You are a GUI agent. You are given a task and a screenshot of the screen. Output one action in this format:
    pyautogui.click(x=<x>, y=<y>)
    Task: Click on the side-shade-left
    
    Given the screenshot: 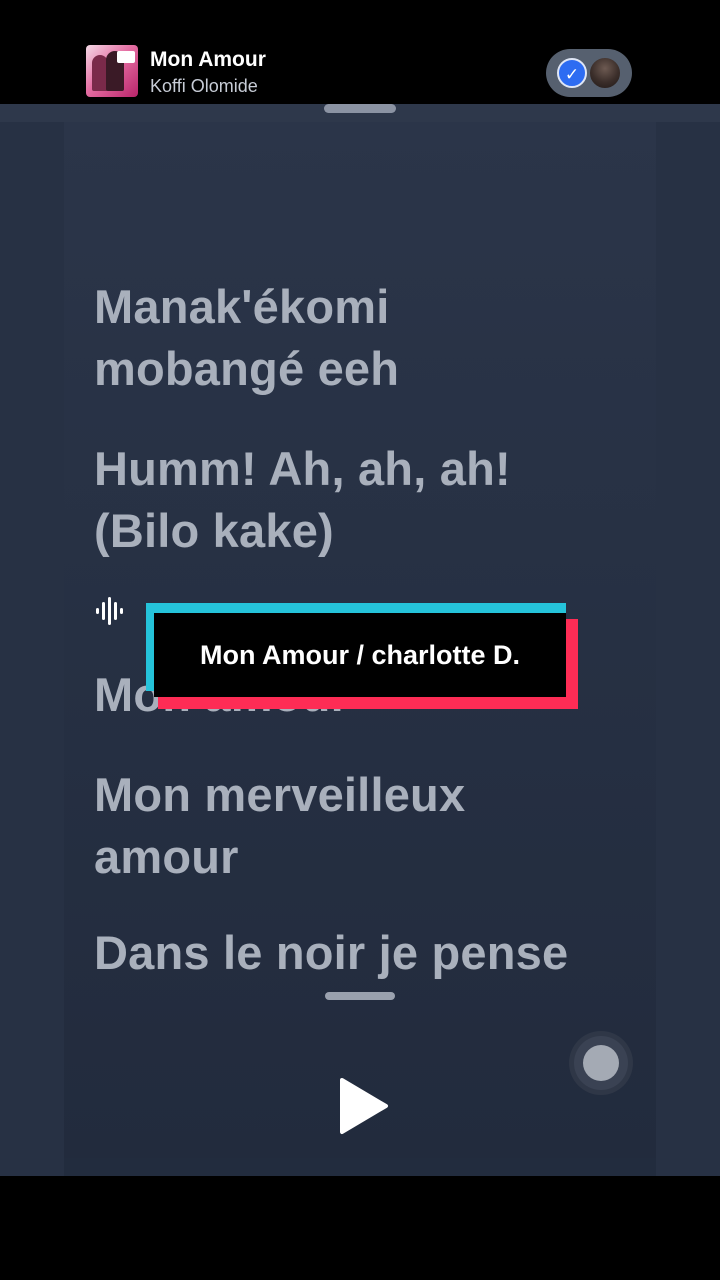 What is the action you would take?
    pyautogui.click(x=32, y=649)
    